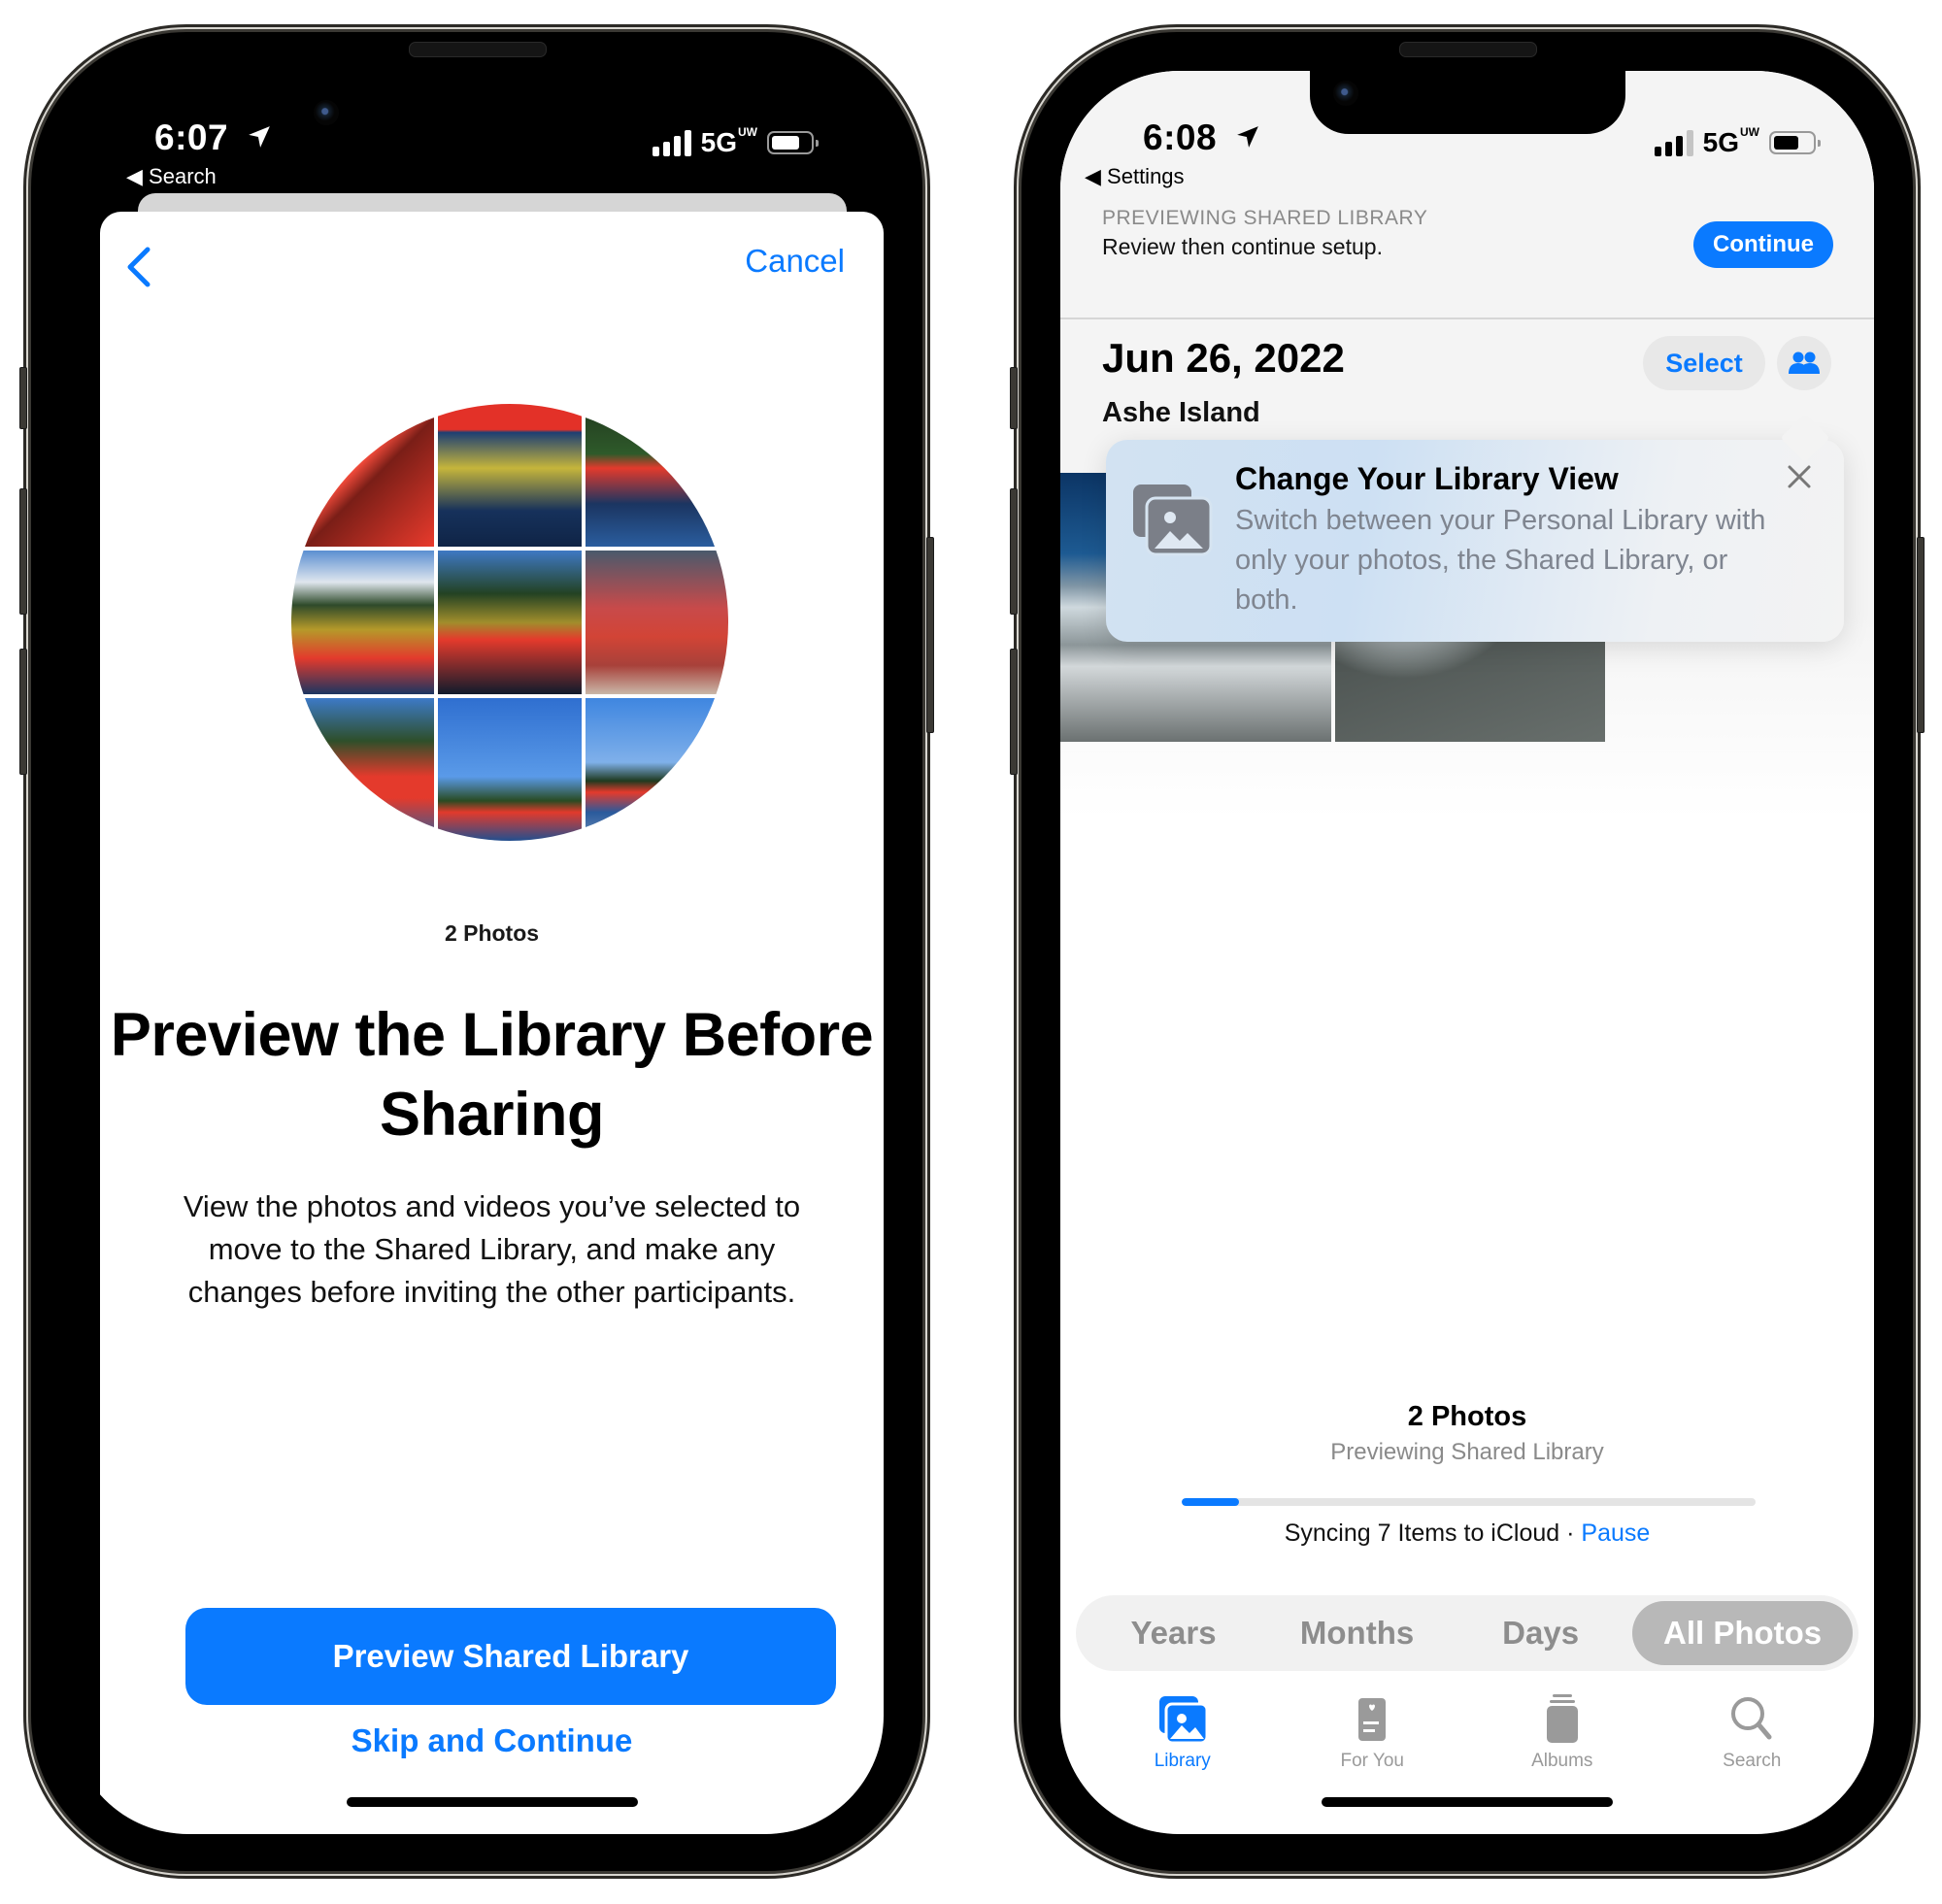 The height and width of the screenshot is (1904, 1942). What do you see at coordinates (795, 261) in the screenshot?
I see `cancel-button: Cancel` at bounding box center [795, 261].